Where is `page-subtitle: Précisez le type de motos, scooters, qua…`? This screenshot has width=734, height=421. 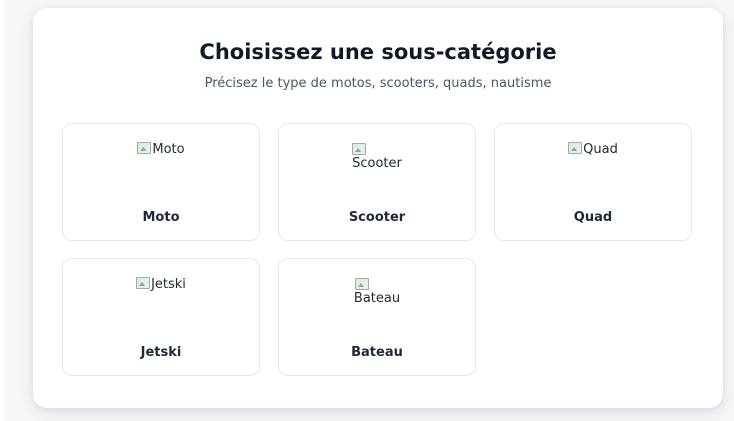
page-subtitle: Précisez le type de motos, scooters, qua… is located at coordinates (378, 83).